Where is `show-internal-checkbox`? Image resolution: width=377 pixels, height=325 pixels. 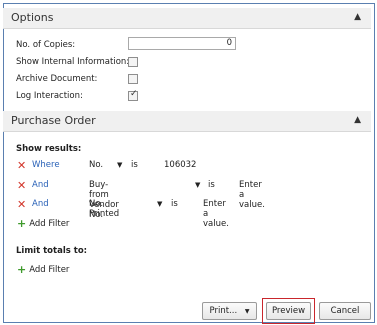 show-internal-checkbox is located at coordinates (133, 62).